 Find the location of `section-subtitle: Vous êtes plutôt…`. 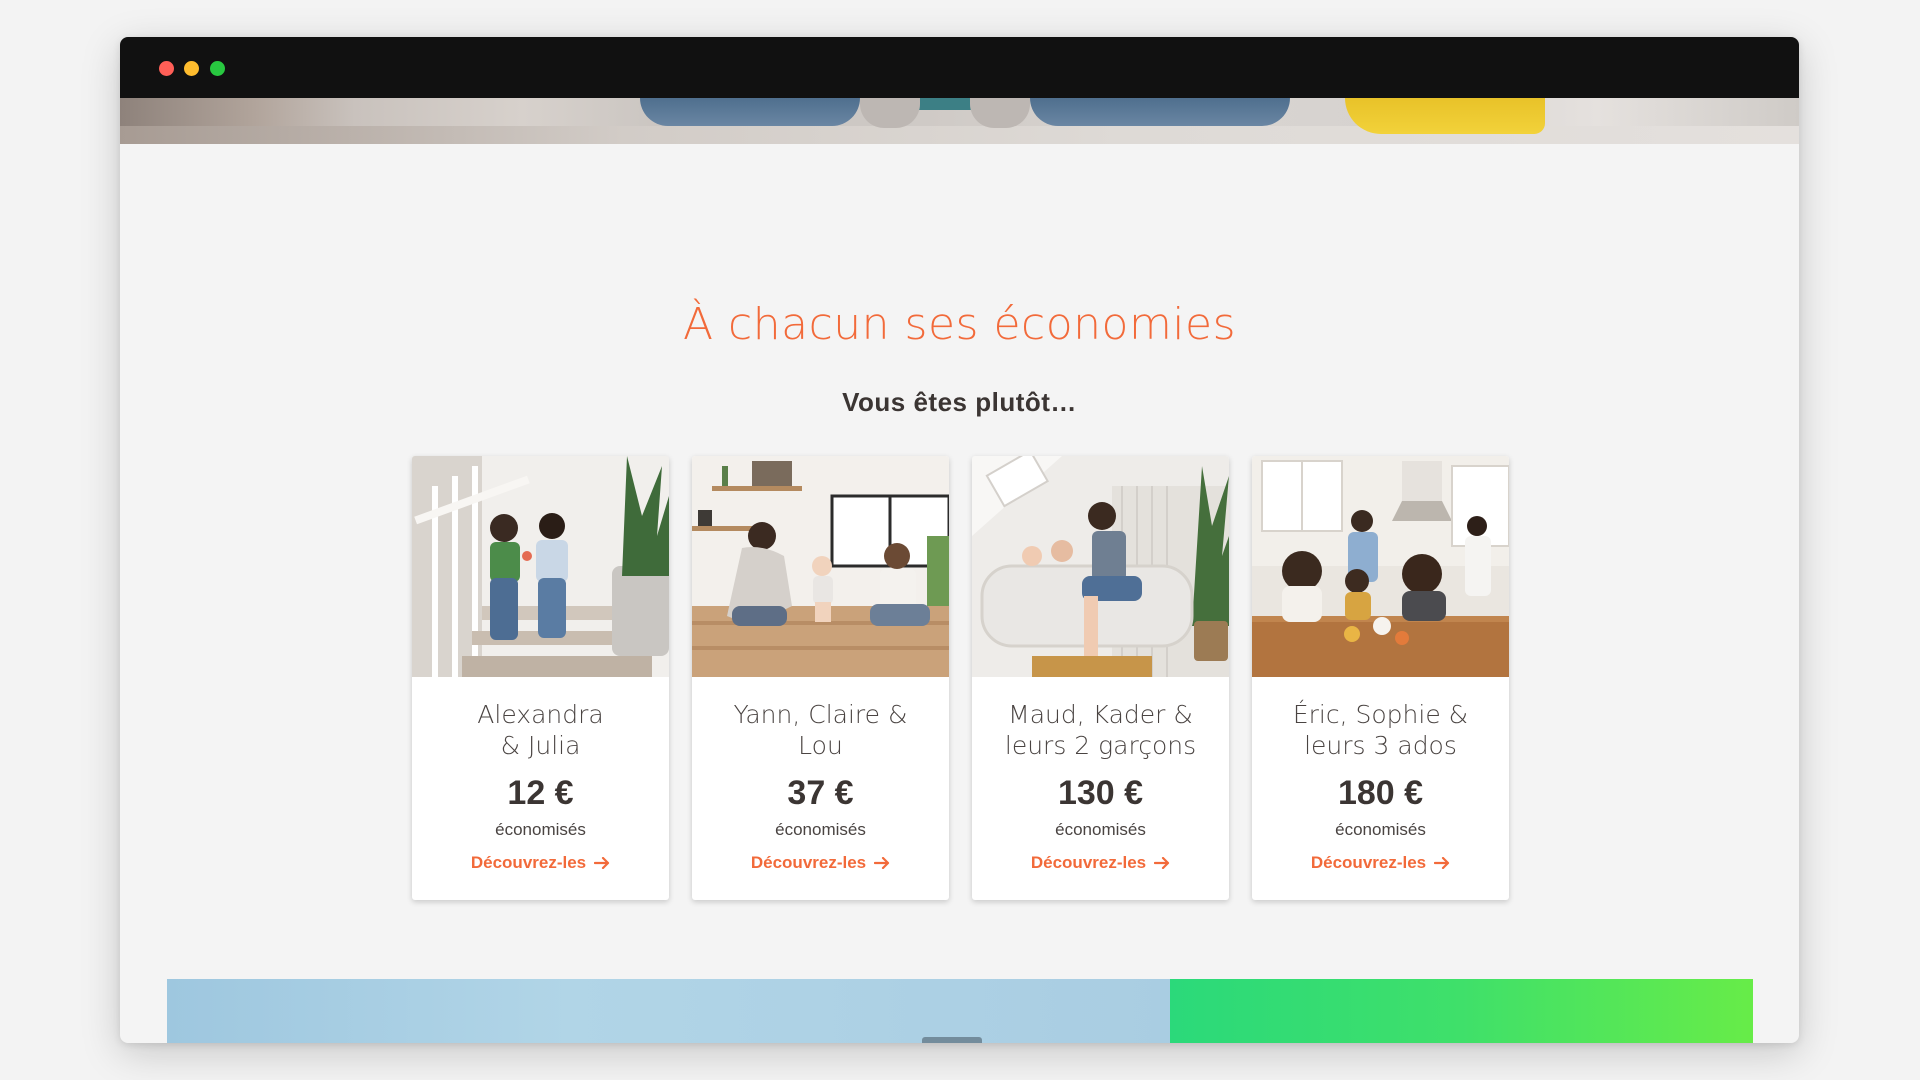

section-subtitle: Vous êtes plutôt… is located at coordinates (959, 402).